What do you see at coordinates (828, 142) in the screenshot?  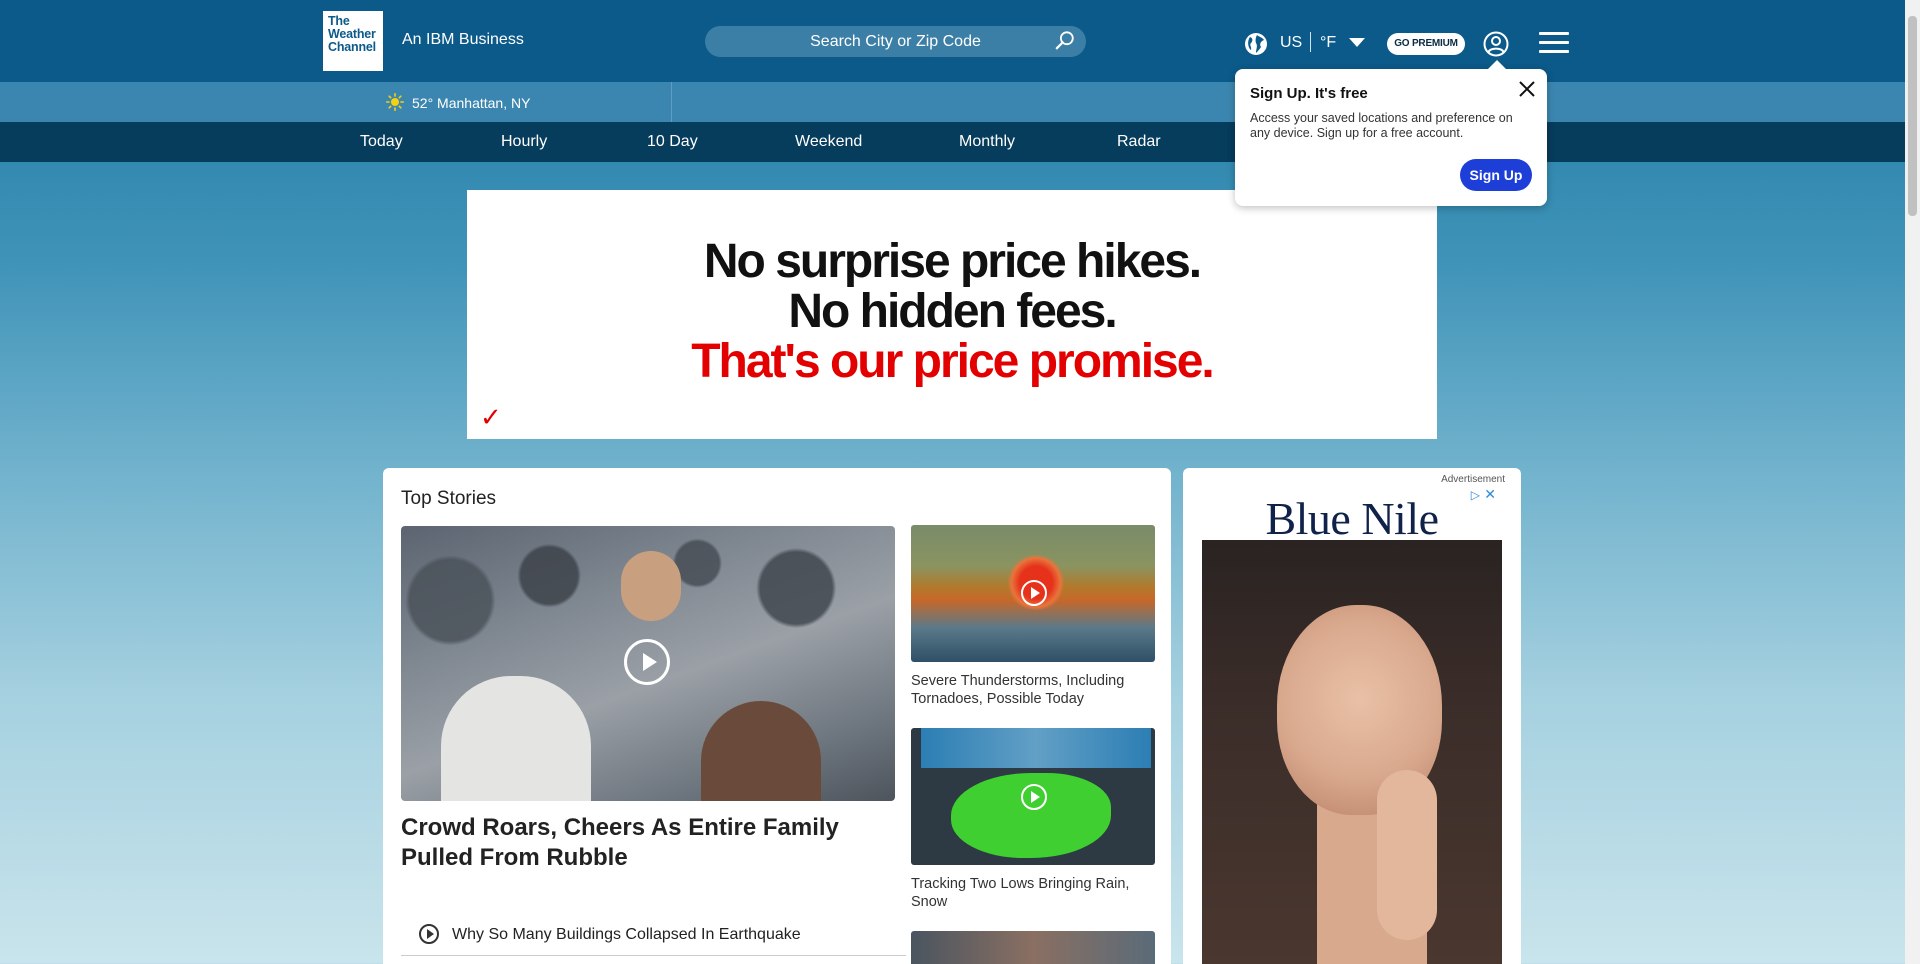 I see `nav-weekend: Weekend` at bounding box center [828, 142].